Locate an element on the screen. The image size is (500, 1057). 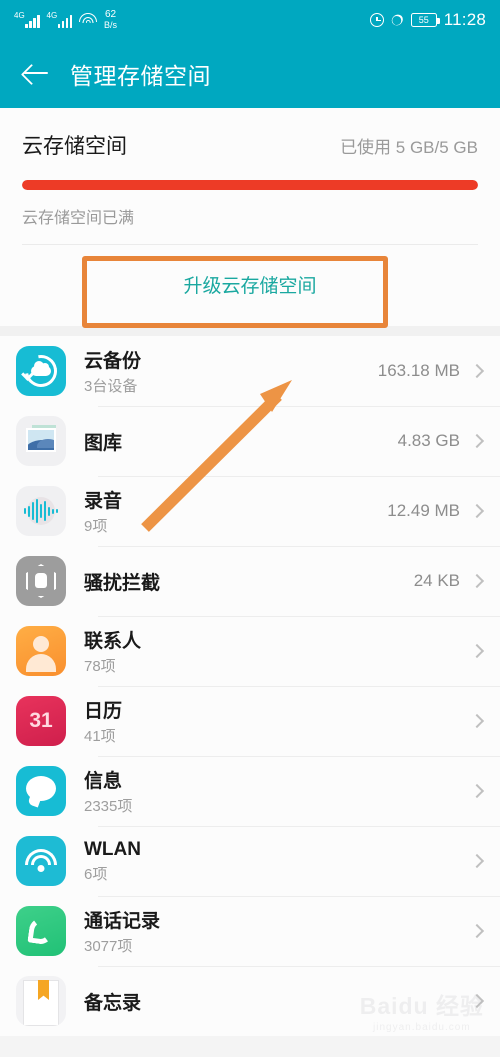
list-item-labels: WLAN 6项 is located at coordinates (272, 861).